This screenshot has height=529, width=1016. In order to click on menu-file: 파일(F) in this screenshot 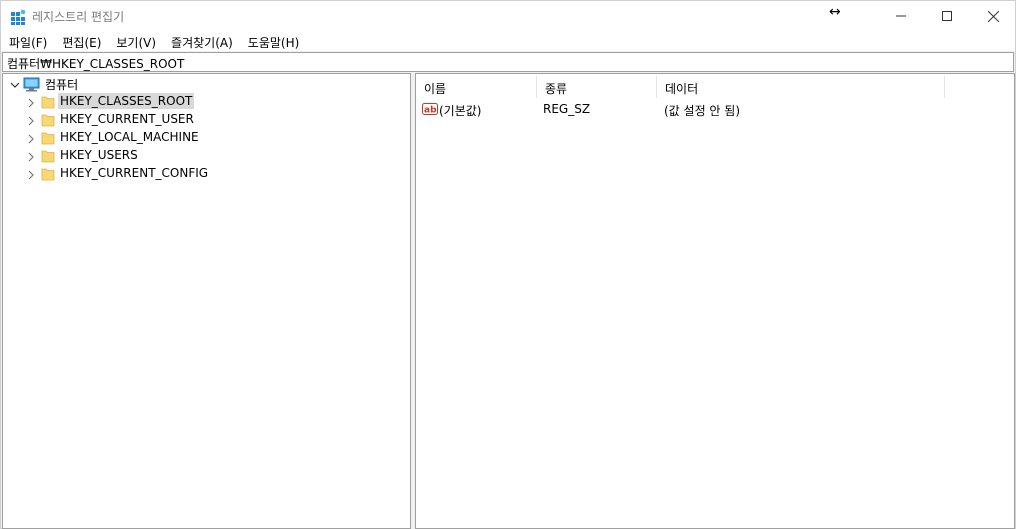, I will do `click(27, 41)`.